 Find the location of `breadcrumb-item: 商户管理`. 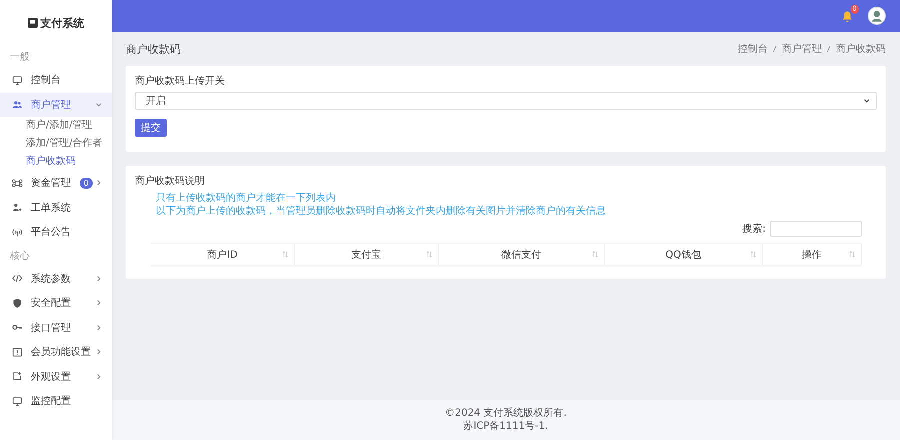

breadcrumb-item: 商户管理 is located at coordinates (802, 49).